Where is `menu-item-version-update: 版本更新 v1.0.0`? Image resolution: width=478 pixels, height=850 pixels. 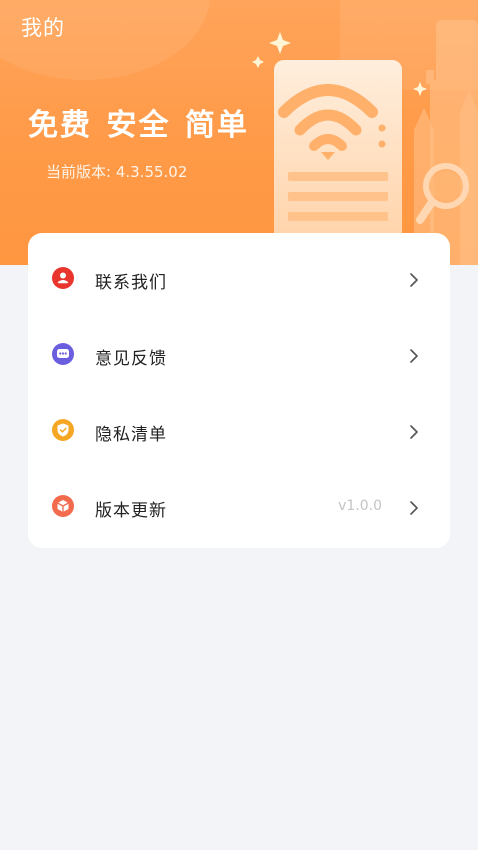
menu-item-version-update: 版本更新 v1.0.0 is located at coordinates (239, 503).